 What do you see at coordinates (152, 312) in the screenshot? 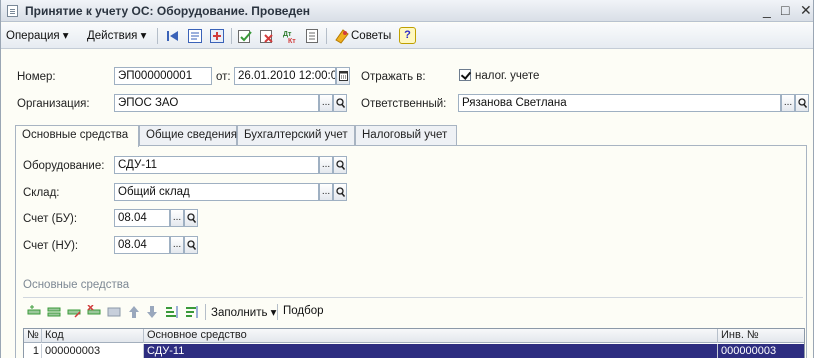
I see `move-down-icon` at bounding box center [152, 312].